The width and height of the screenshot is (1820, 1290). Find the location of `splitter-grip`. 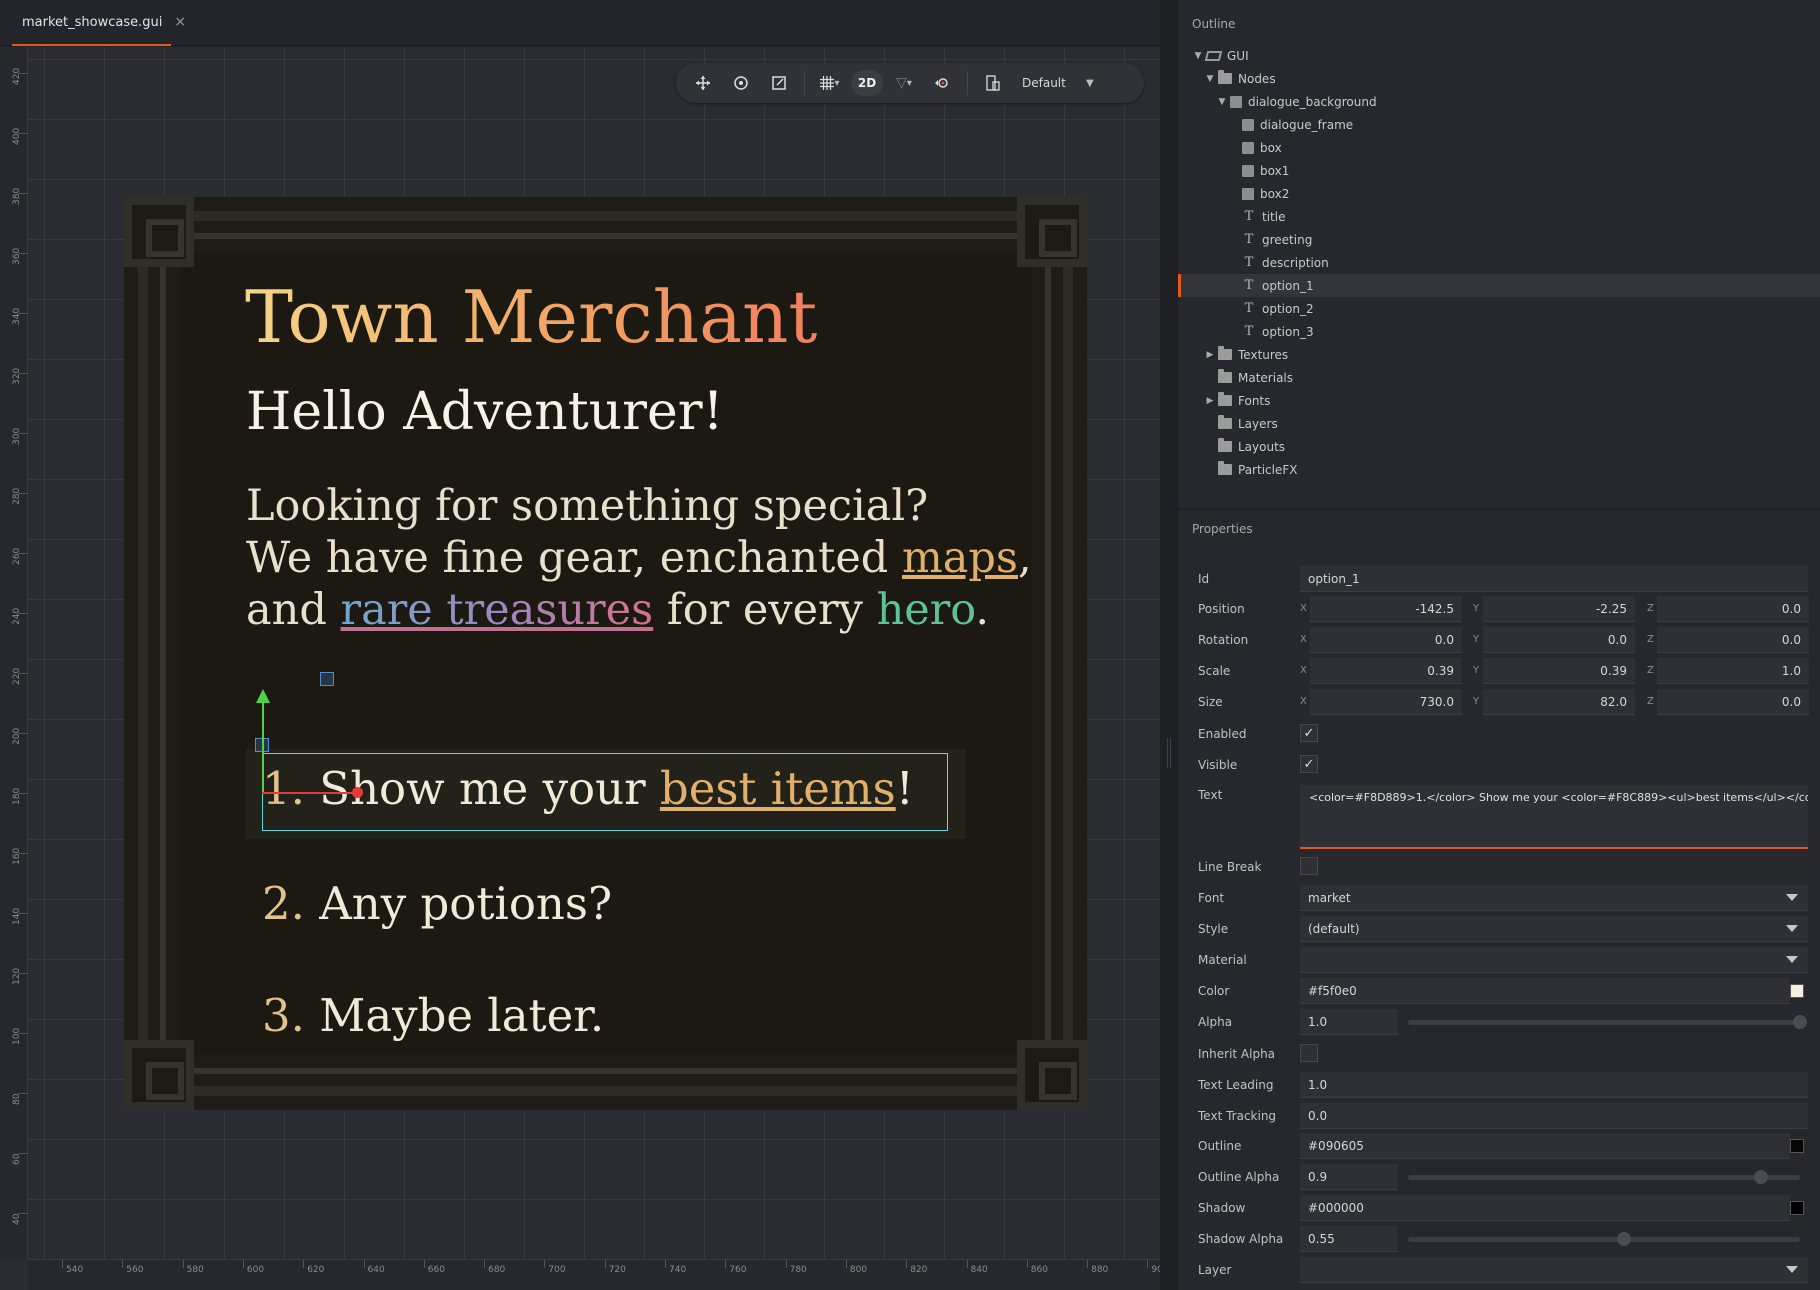

splitter-grip is located at coordinates (1169, 753).